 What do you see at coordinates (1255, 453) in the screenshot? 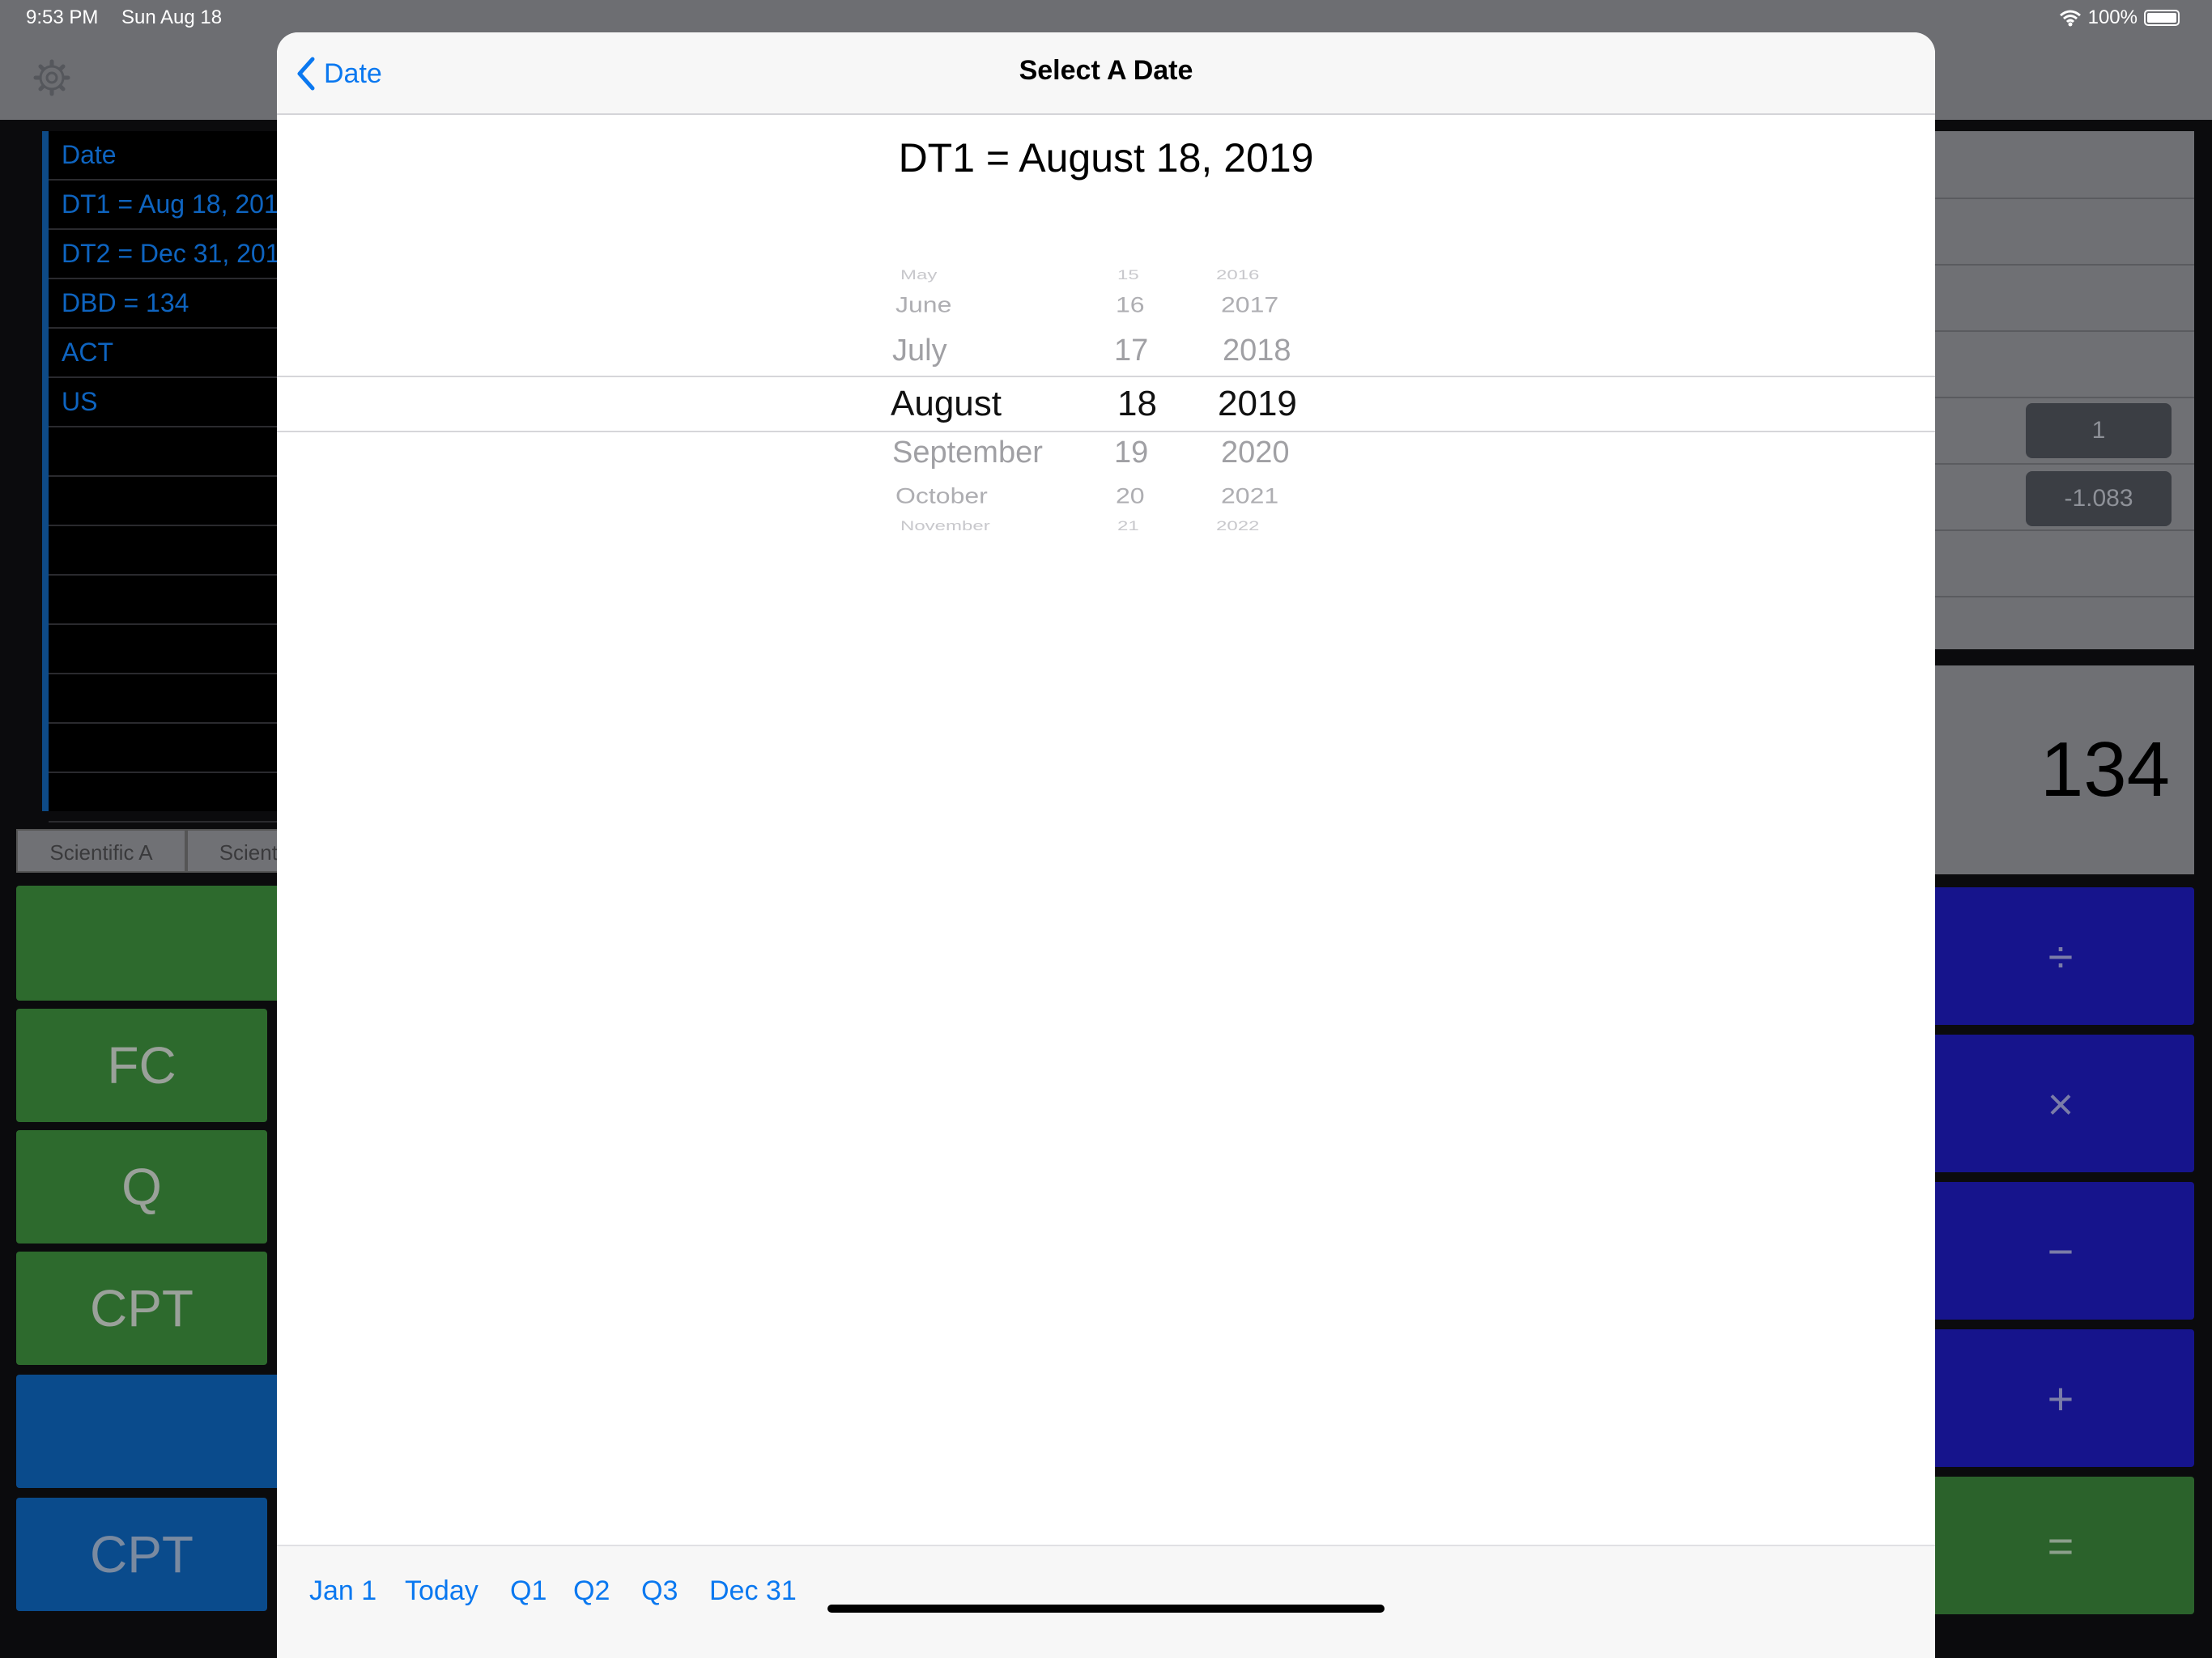
I see `picker-year: 2020` at bounding box center [1255, 453].